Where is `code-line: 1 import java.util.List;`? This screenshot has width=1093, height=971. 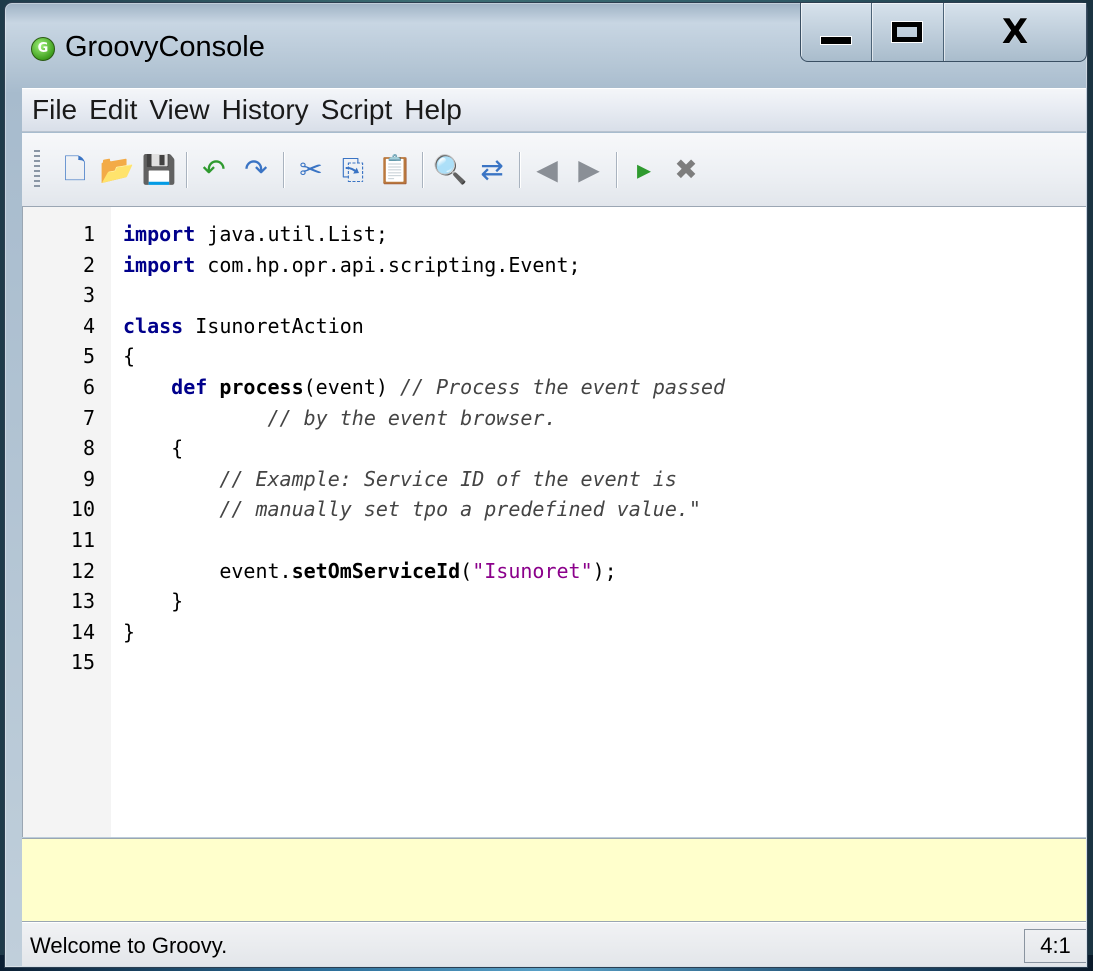 code-line: 1 import java.util.List; is located at coordinates (554, 234).